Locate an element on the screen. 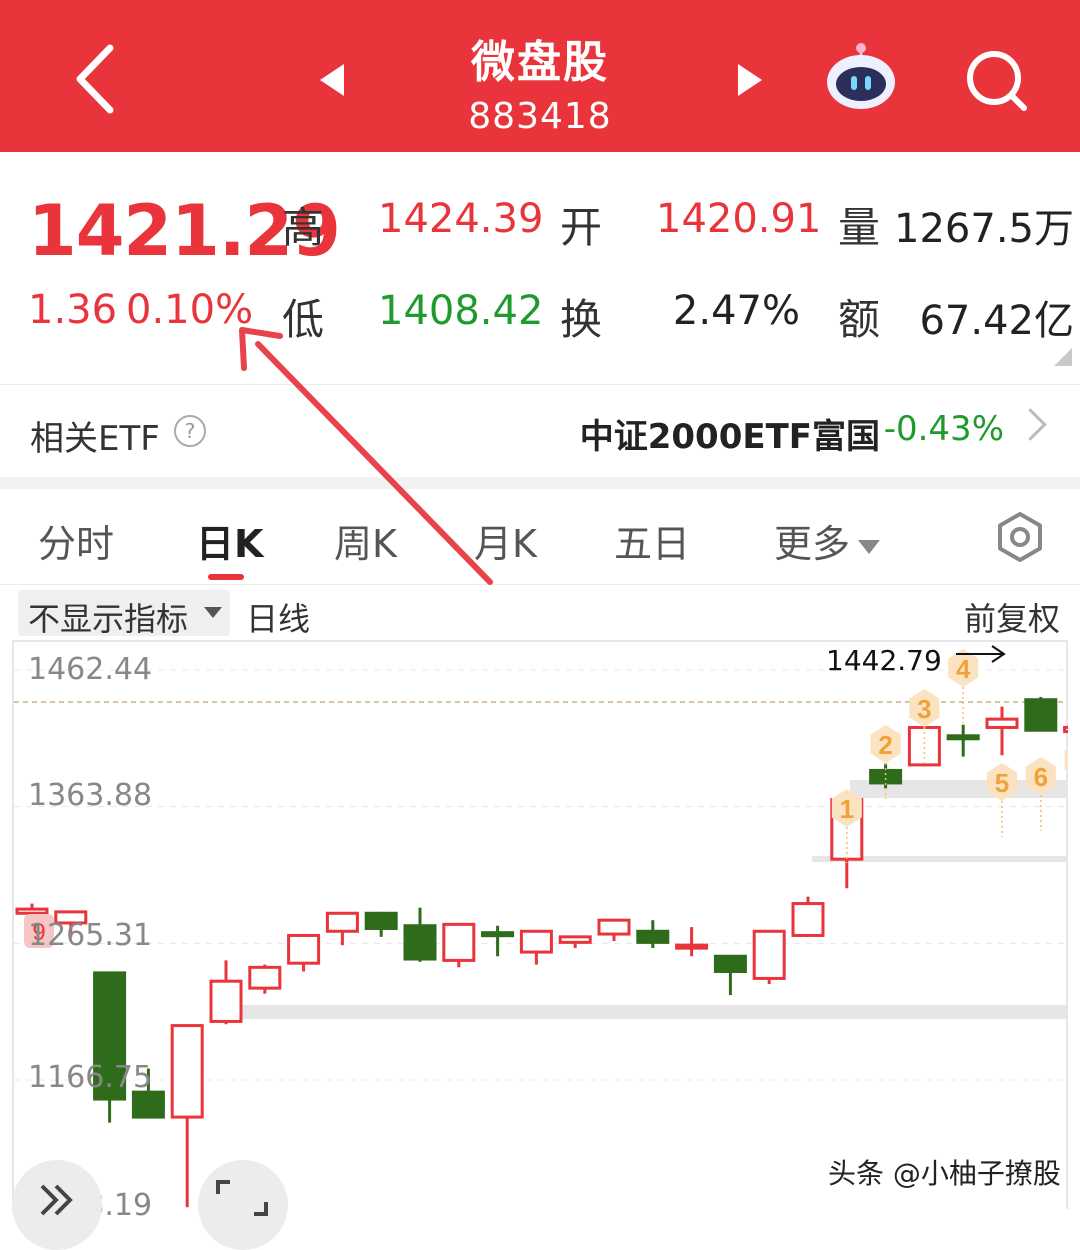 This screenshot has height=1250, width=1080. amount-value: 67.42亿 is located at coordinates (996, 321).